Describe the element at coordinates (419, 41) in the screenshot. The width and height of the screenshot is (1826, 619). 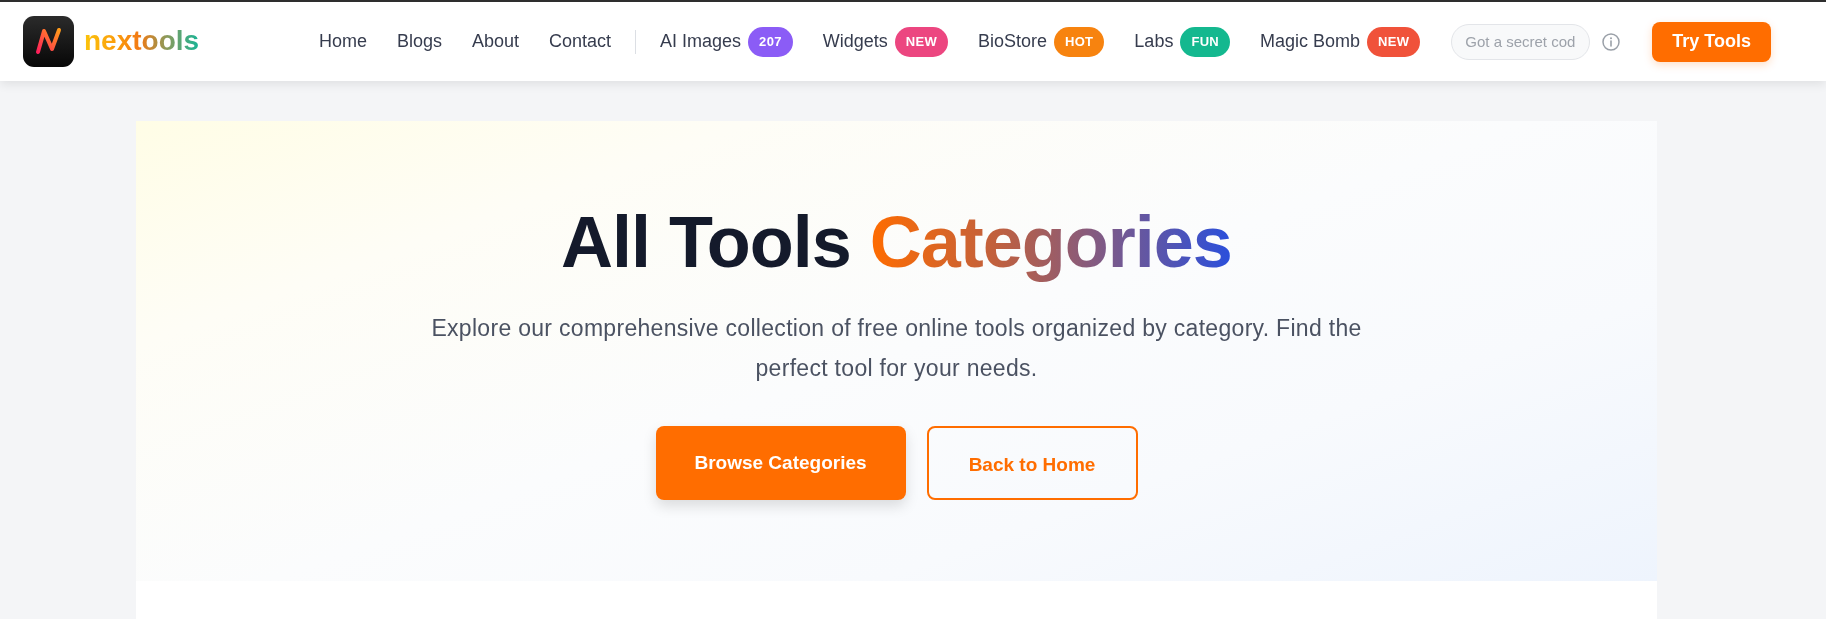
I see `nav-link: Blogs` at that location.